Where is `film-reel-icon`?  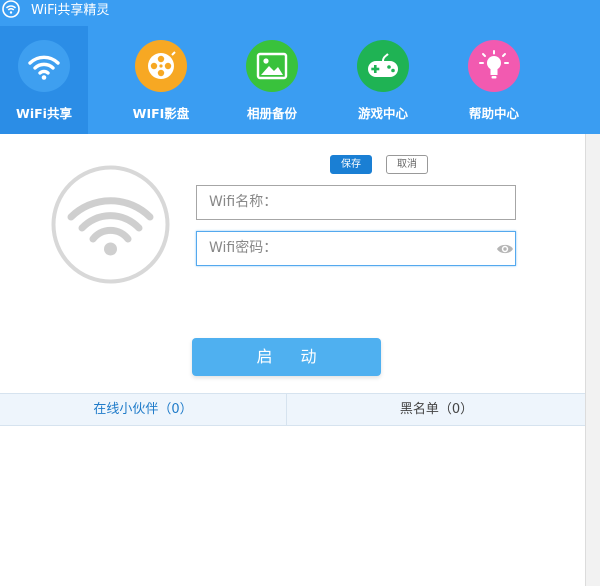
film-reel-icon is located at coordinates (161, 66).